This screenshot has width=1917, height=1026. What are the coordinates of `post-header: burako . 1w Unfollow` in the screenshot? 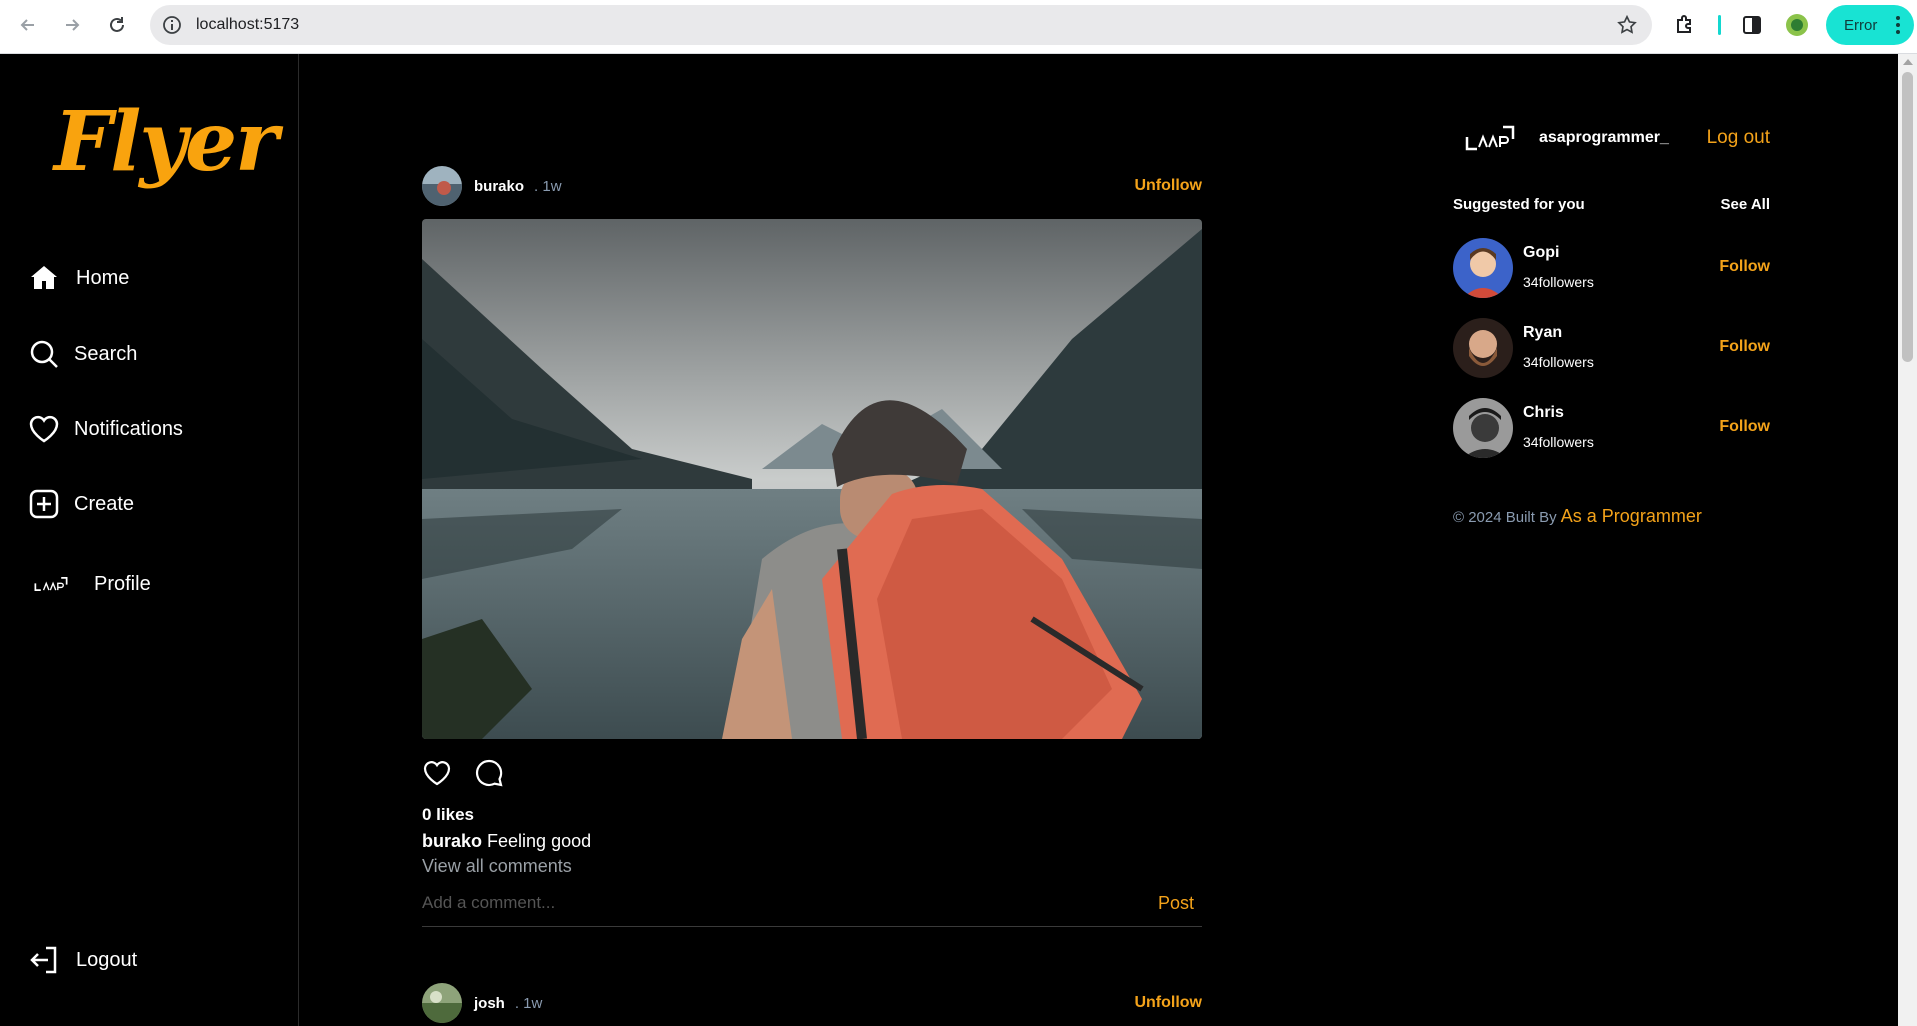 It's located at (812, 186).